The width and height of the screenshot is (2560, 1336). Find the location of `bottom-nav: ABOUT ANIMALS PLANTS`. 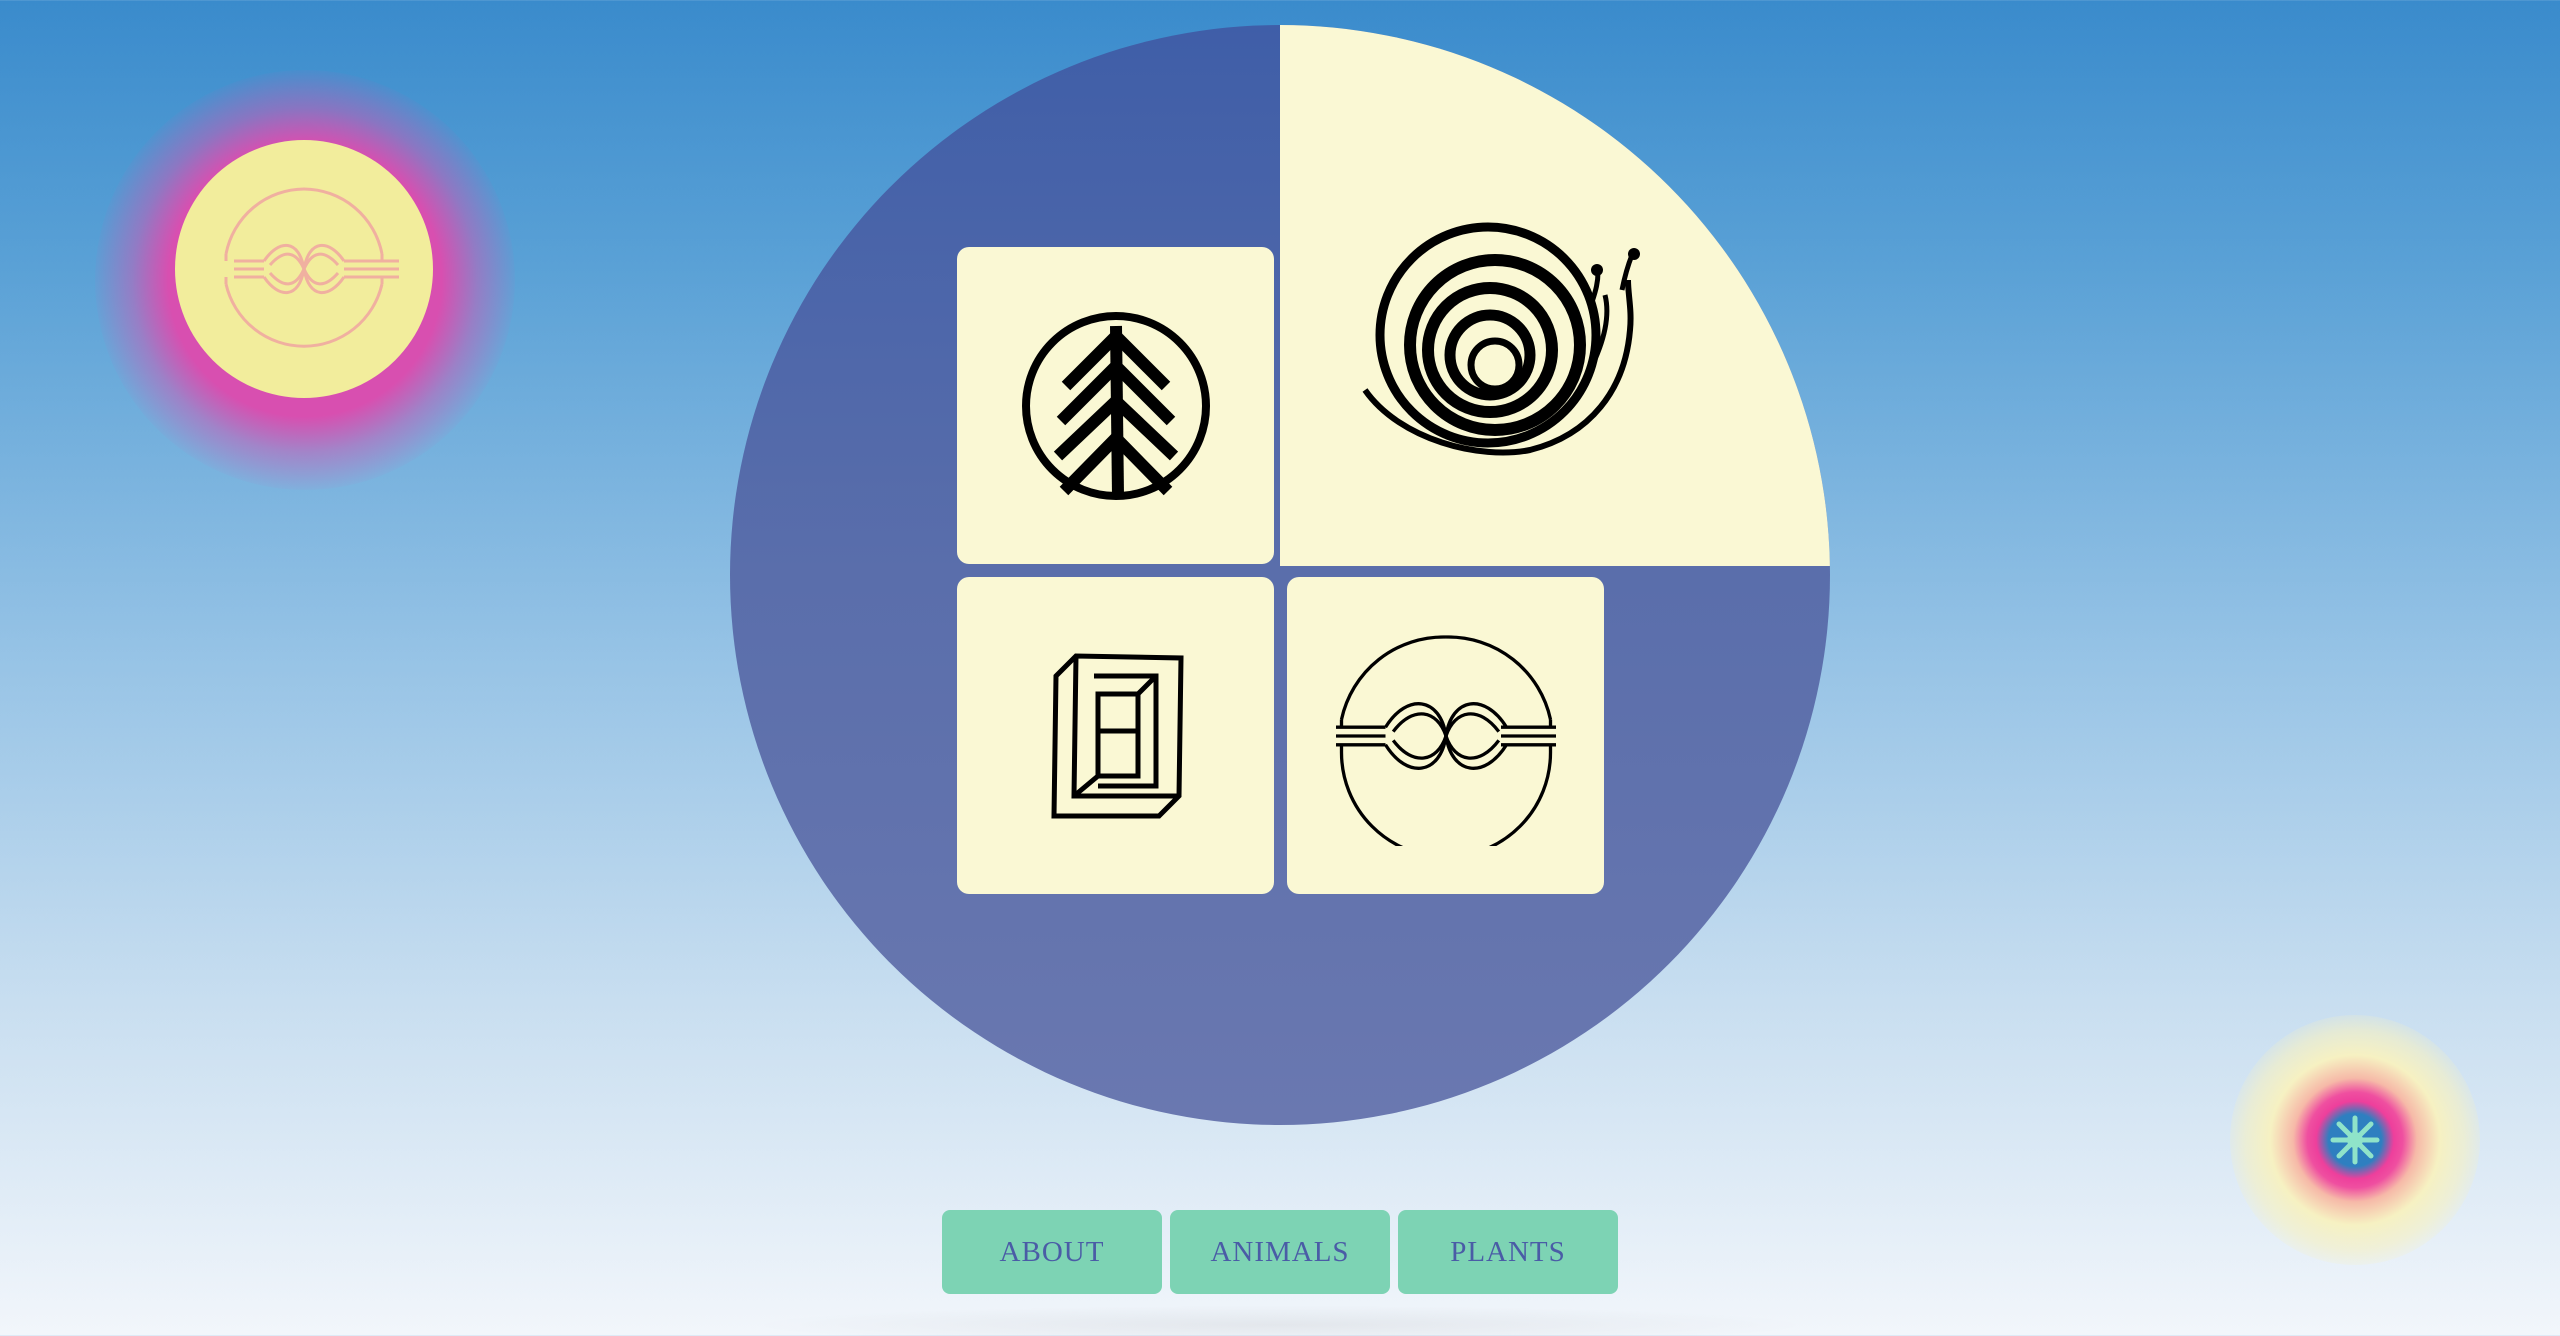

bottom-nav: ABOUT ANIMALS PLANTS is located at coordinates (1280, 1252).